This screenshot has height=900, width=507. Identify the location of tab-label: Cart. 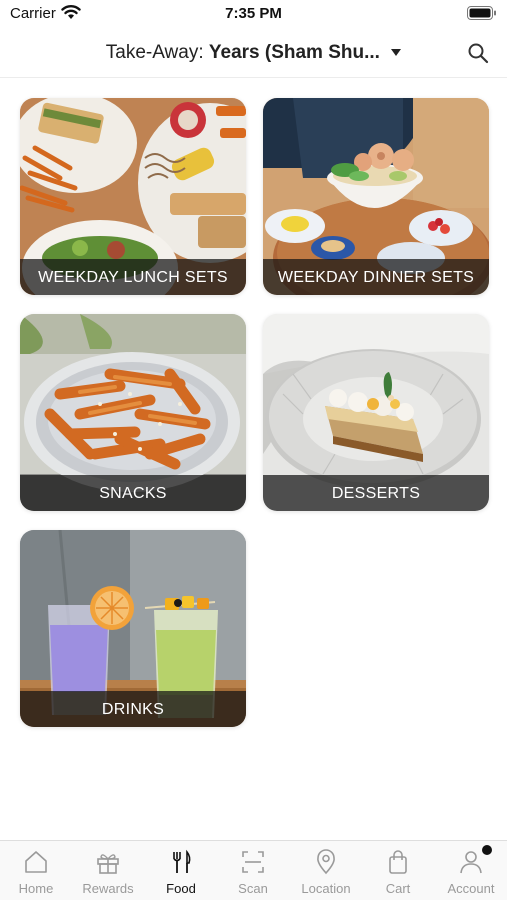
(398, 888).